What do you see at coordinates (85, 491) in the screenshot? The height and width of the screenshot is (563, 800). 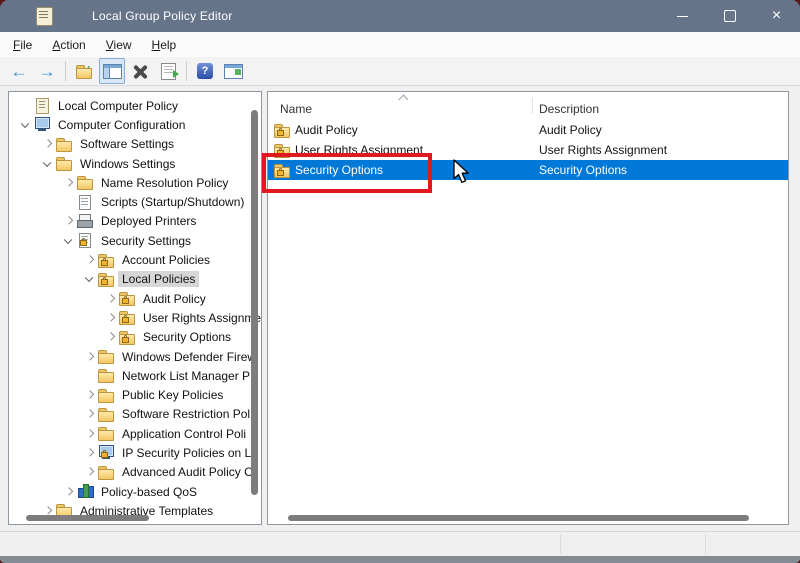 I see `qos-chart-icon` at bounding box center [85, 491].